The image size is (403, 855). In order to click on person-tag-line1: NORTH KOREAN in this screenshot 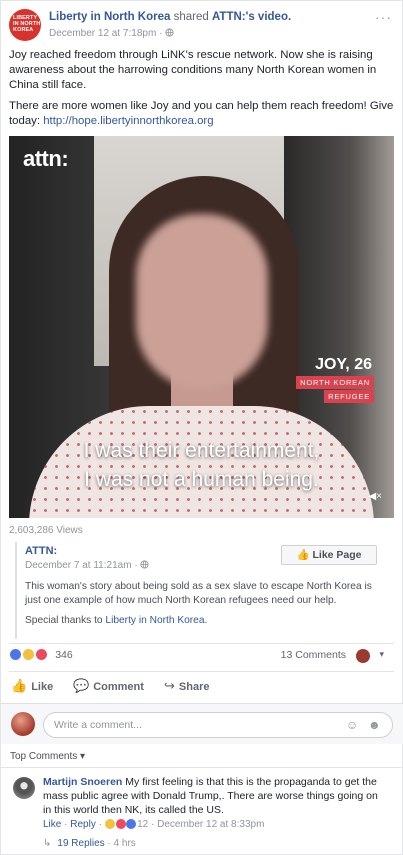, I will do `click(335, 382)`.